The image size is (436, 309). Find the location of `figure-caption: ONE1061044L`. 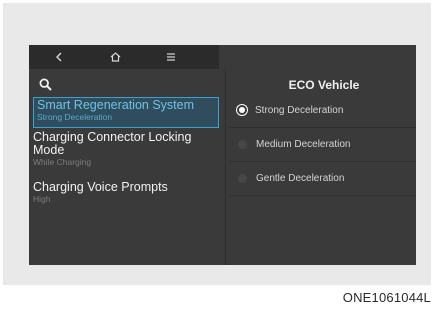

figure-caption: ONE1061044L is located at coordinates (386, 297).